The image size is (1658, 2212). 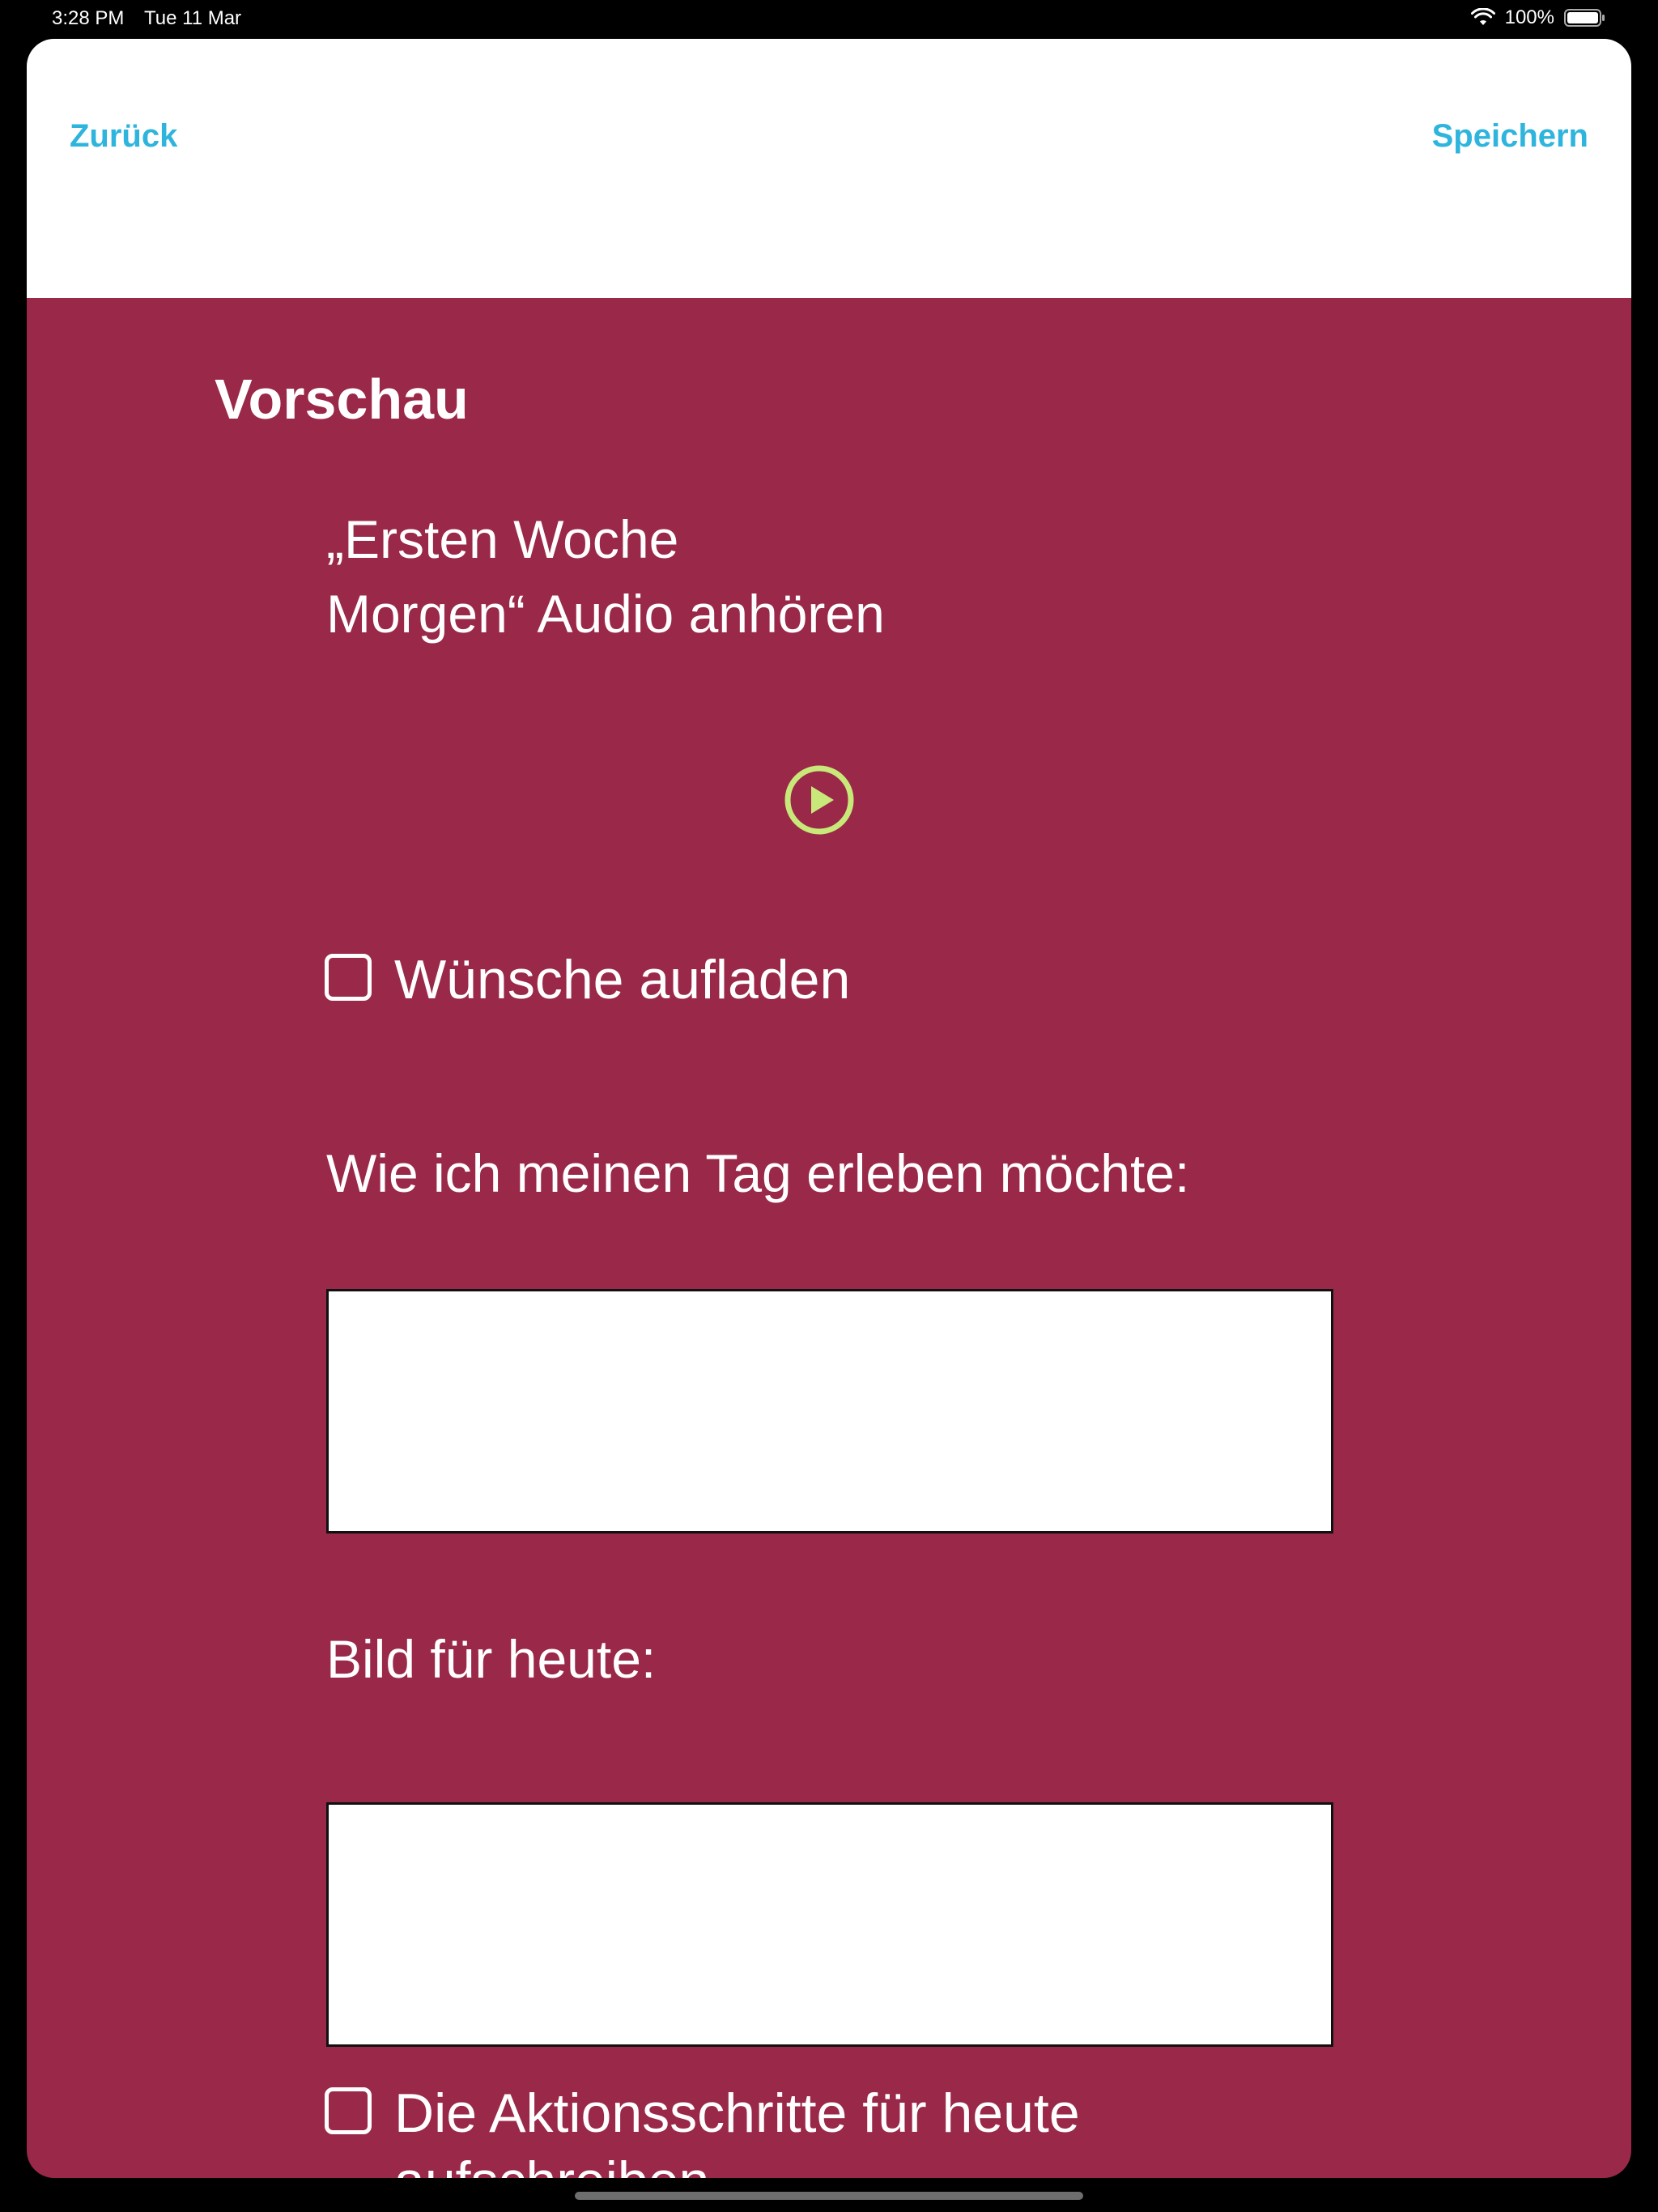 I want to click on day-experience-field, so click(x=829, y=1412).